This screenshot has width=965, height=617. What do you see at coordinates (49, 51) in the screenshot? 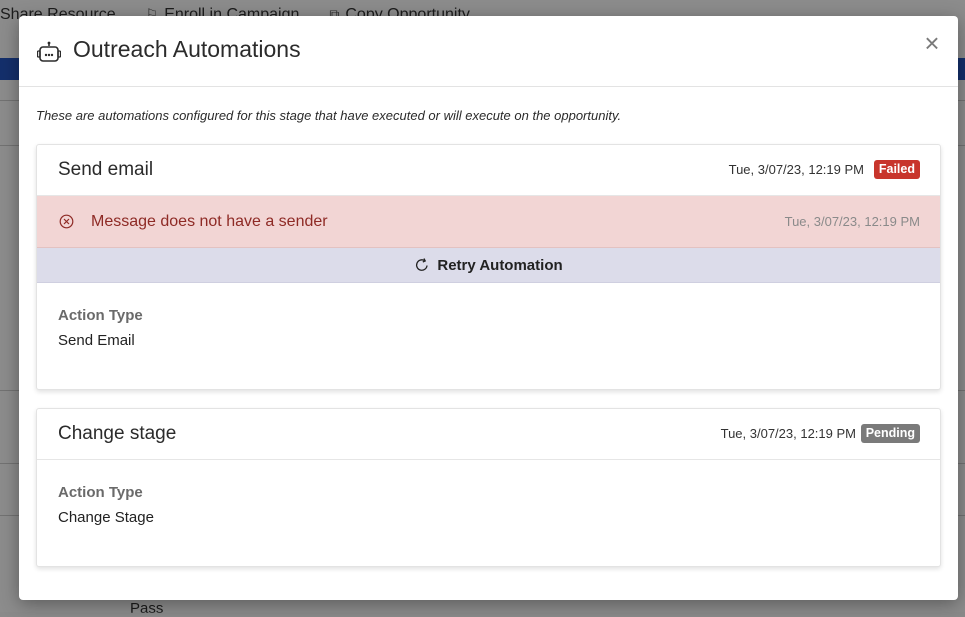
I see `robot-icon` at bounding box center [49, 51].